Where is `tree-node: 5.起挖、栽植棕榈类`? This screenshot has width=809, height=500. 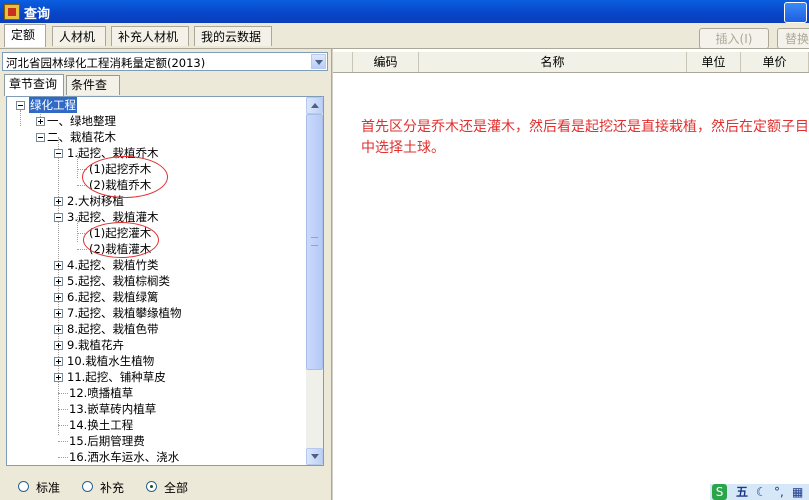
tree-node: 5.起挖、栽植棕榈类 is located at coordinates (118, 281).